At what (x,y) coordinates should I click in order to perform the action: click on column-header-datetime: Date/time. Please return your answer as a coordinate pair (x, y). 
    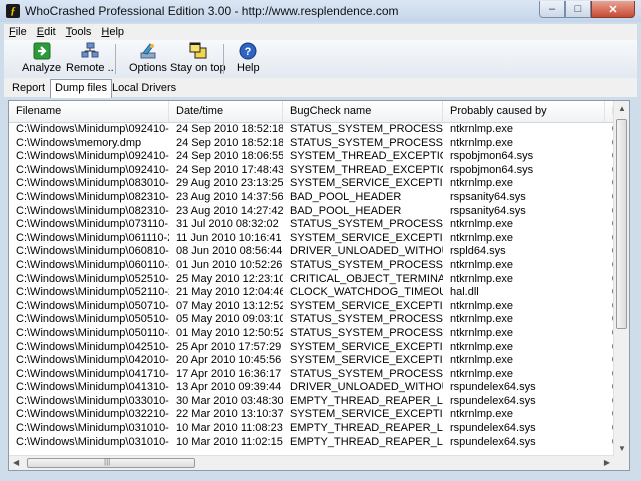
    Looking at the image, I should click on (226, 111).